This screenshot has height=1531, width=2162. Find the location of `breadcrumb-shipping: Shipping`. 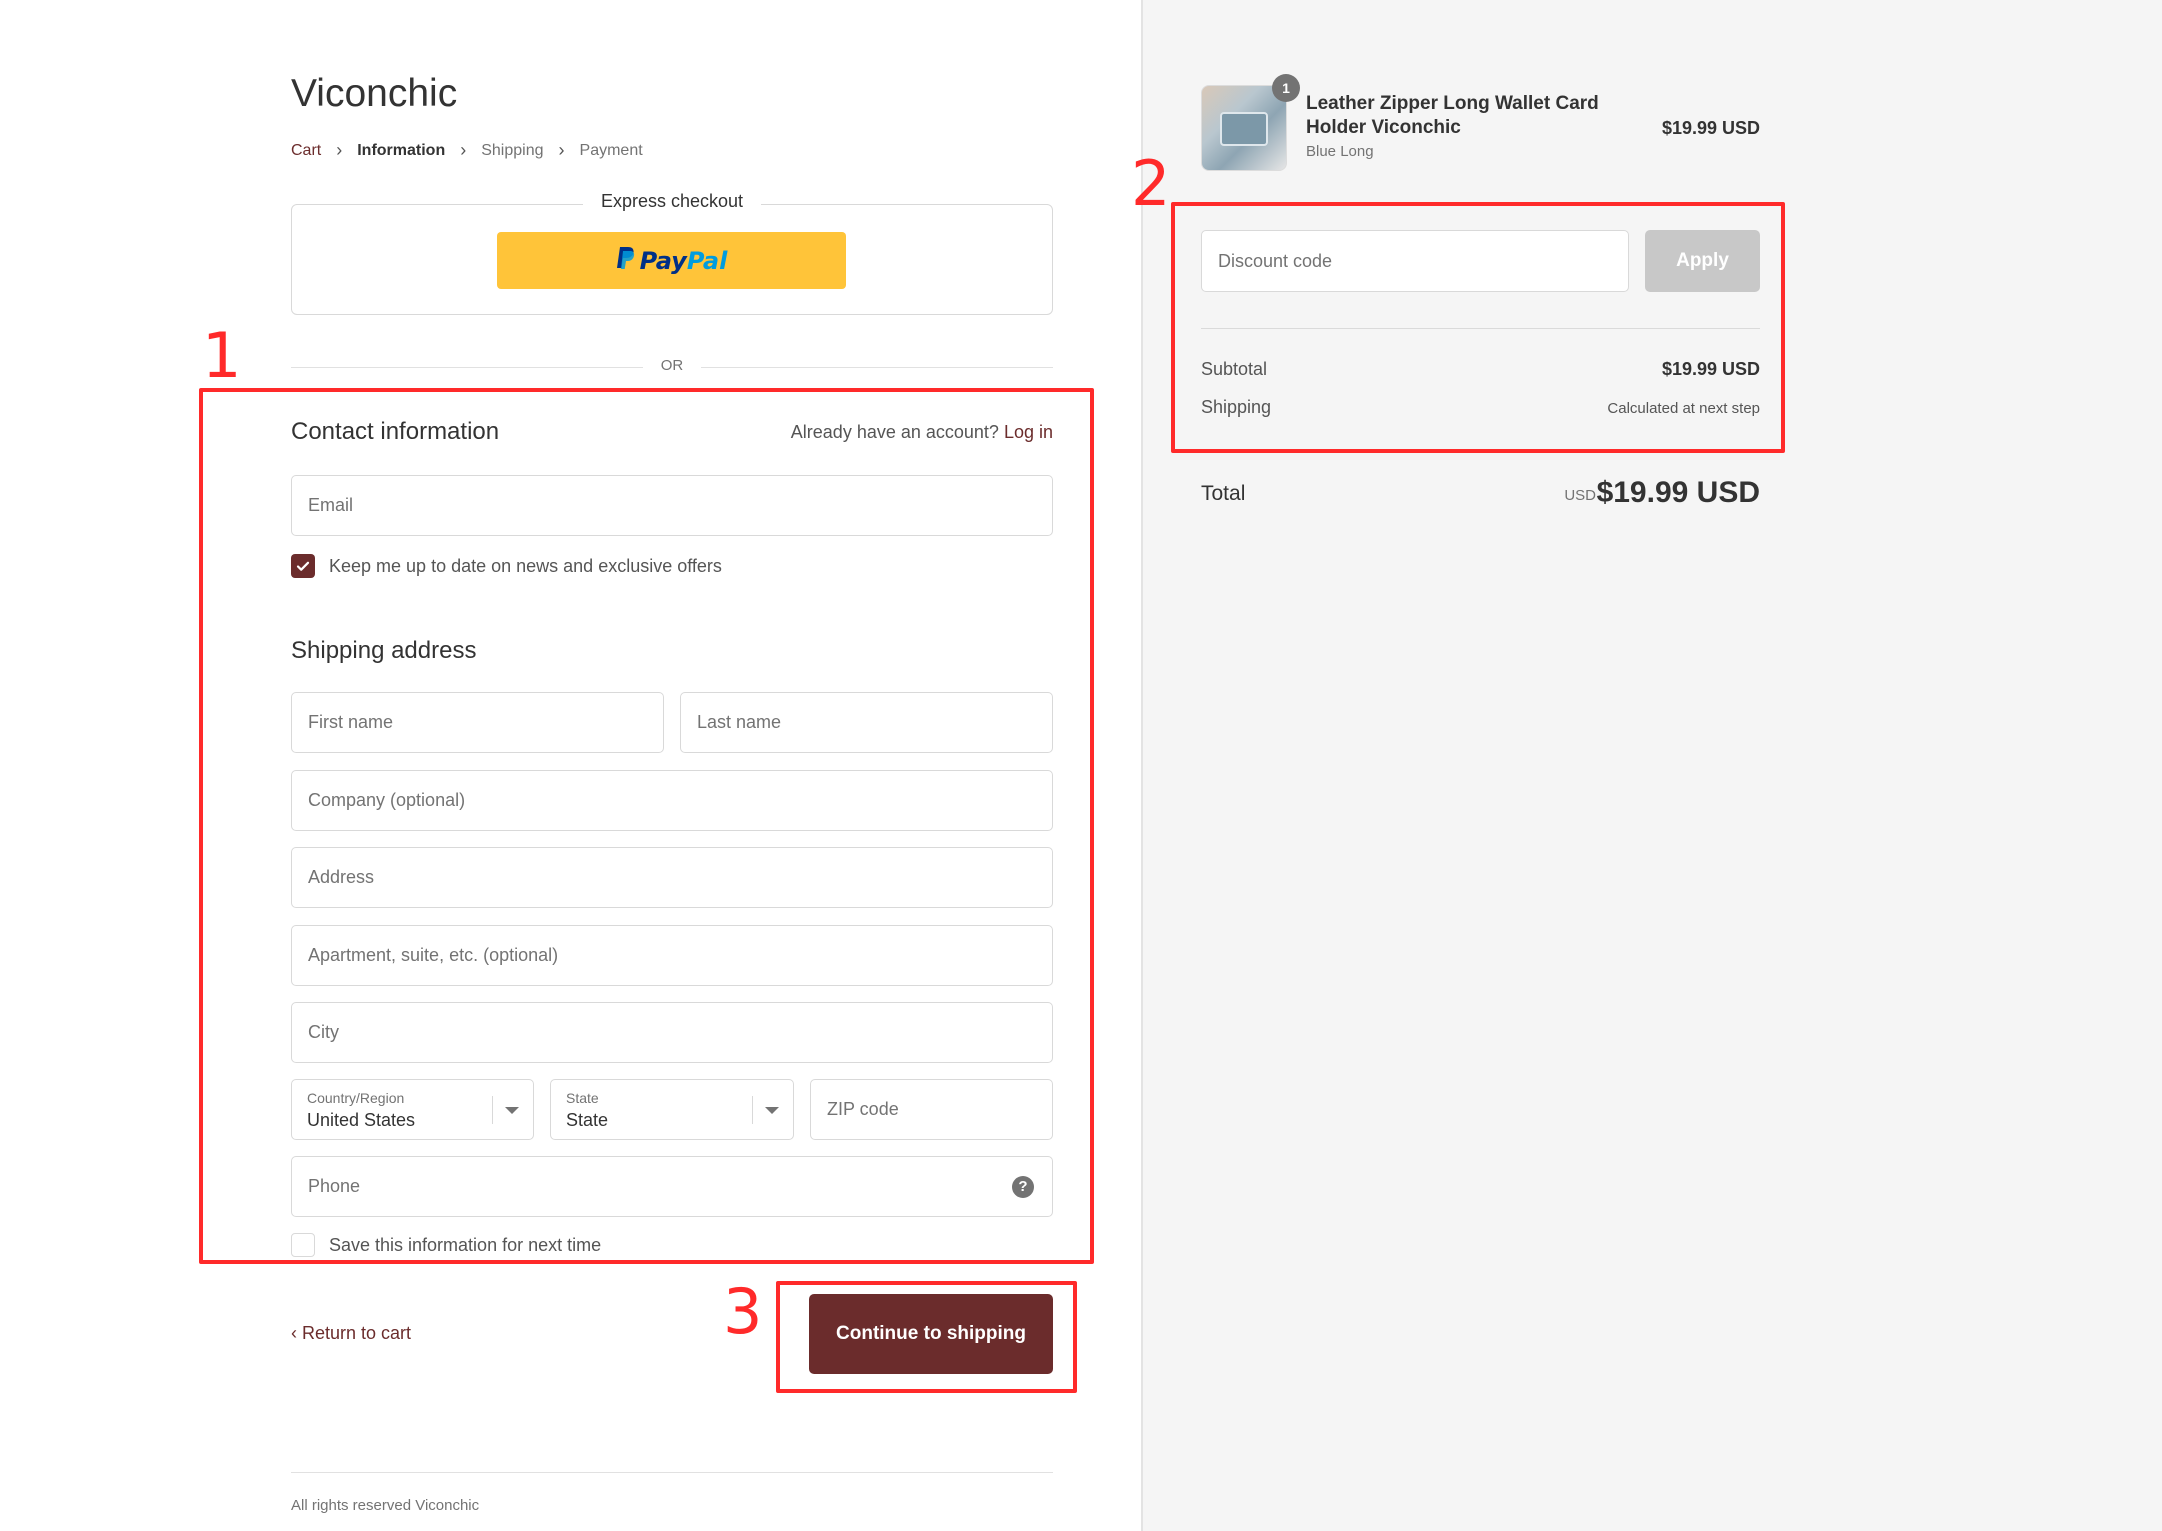

breadcrumb-shipping: Shipping is located at coordinates (512, 150).